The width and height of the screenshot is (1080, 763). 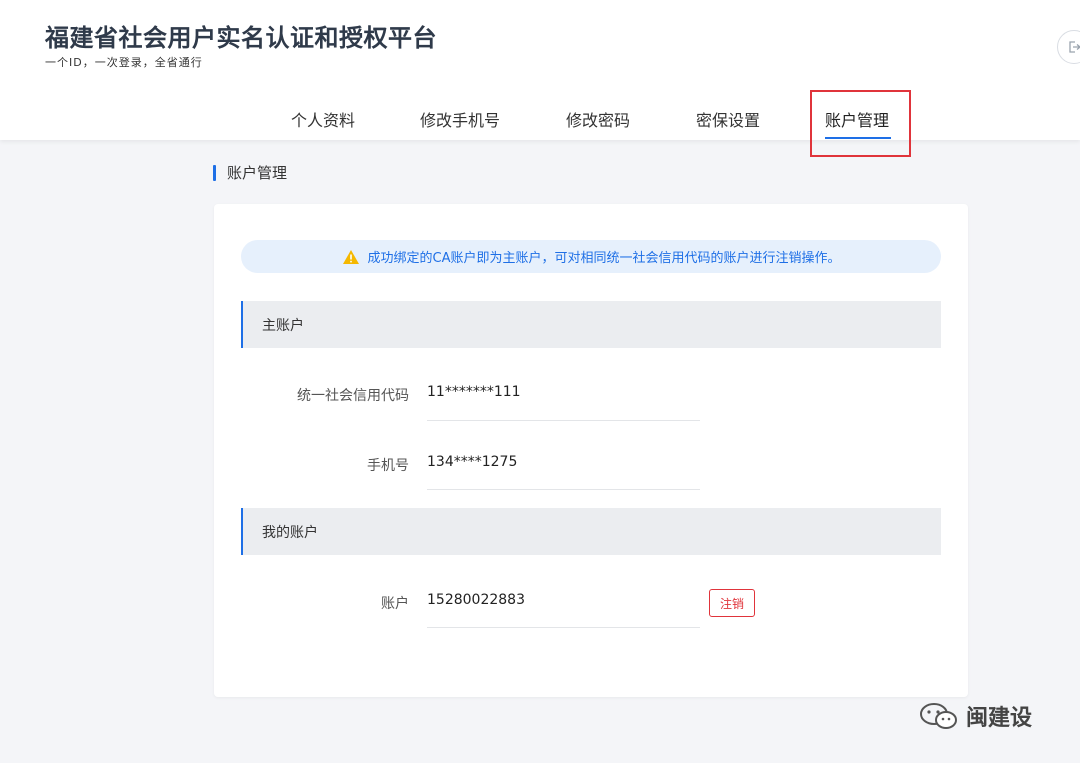 What do you see at coordinates (860, 123) in the screenshot?
I see `annotation-highlight-box` at bounding box center [860, 123].